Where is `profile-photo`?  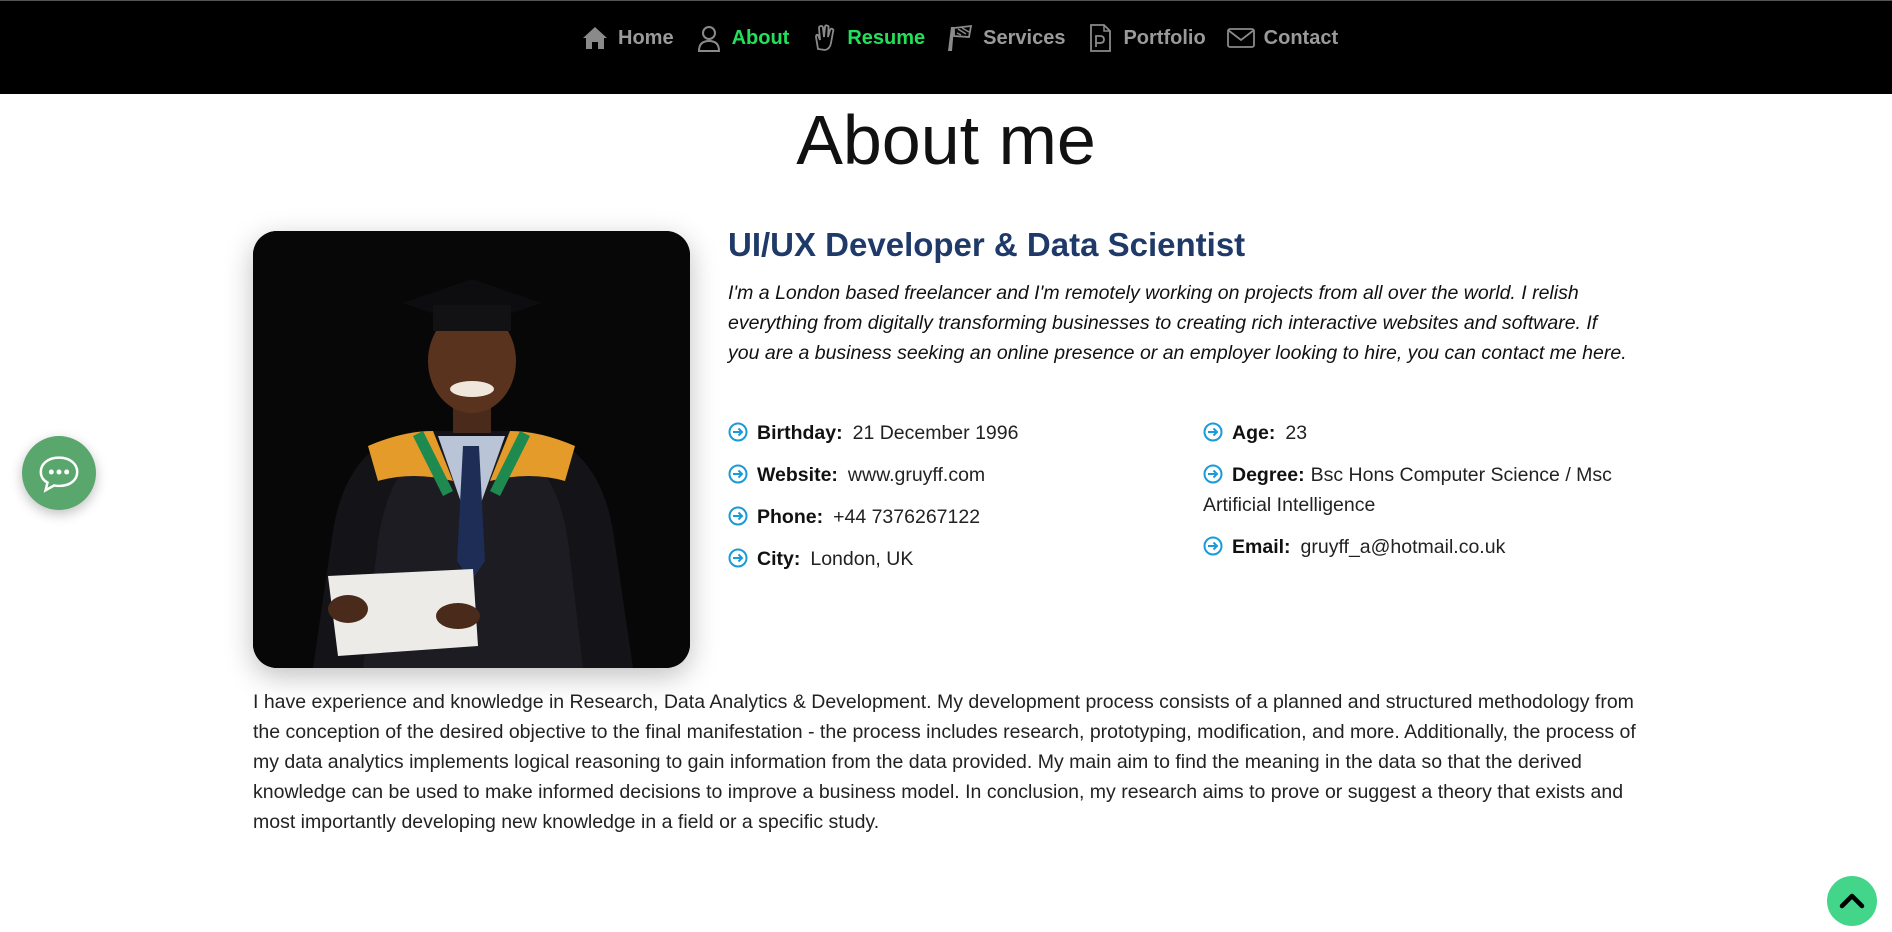
profile-photo is located at coordinates (471, 449).